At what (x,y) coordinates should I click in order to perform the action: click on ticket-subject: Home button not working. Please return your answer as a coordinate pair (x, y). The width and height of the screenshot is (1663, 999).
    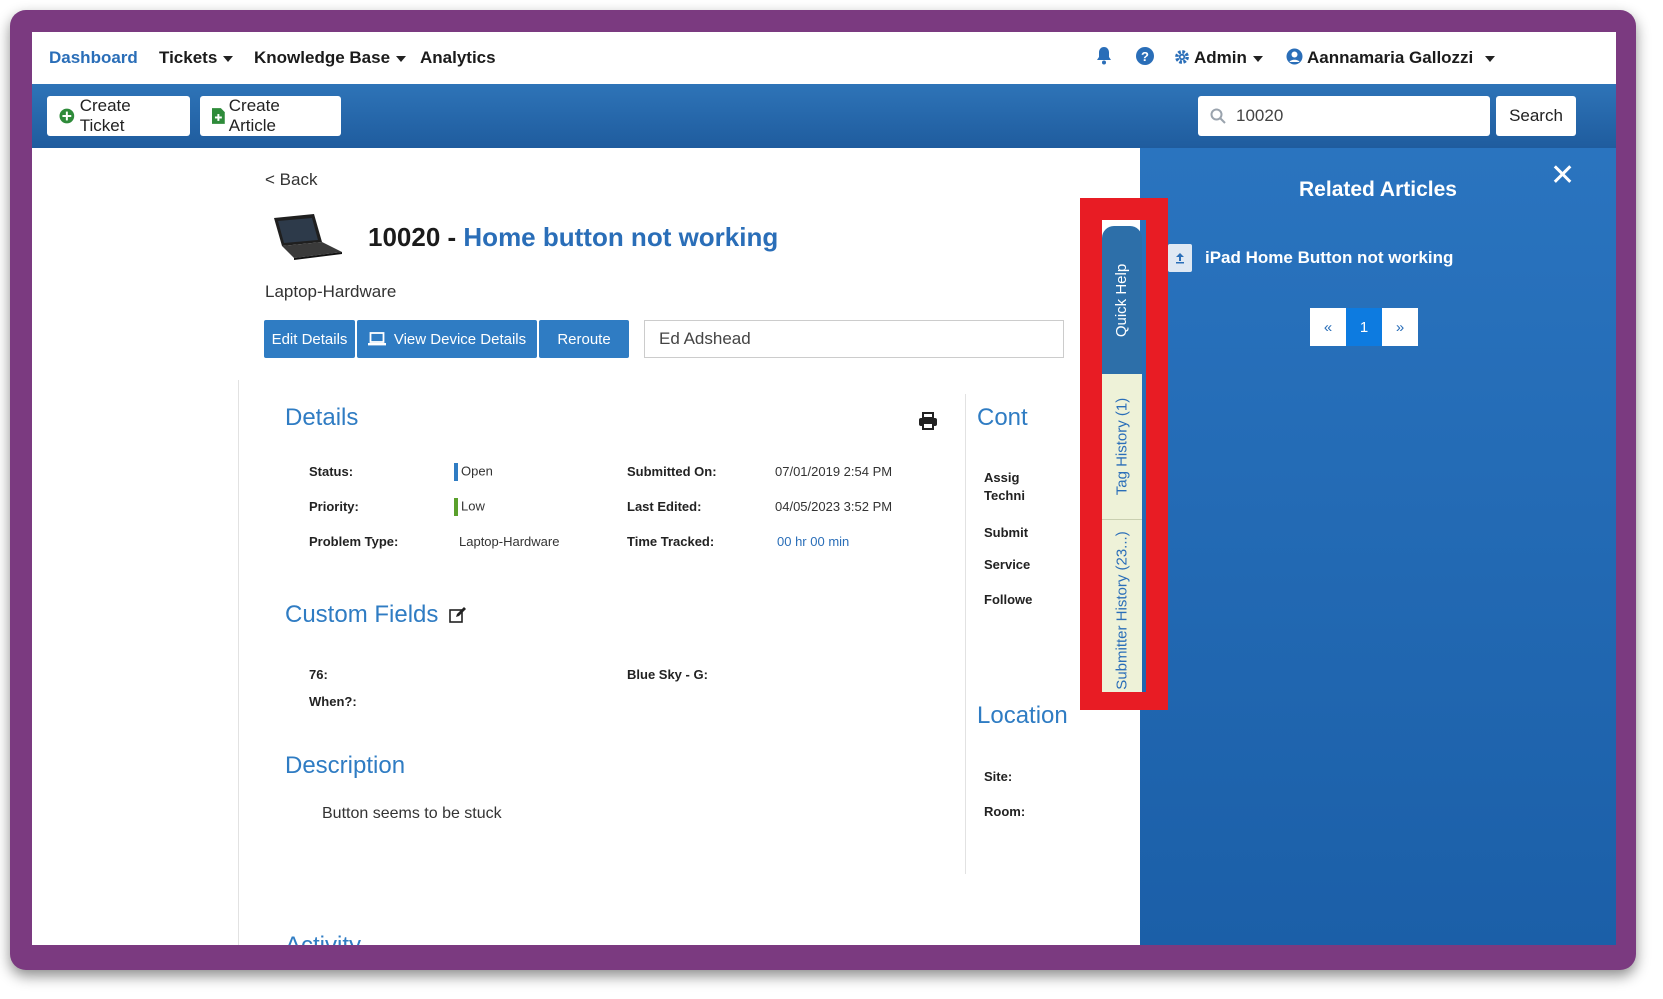
    Looking at the image, I should click on (621, 237).